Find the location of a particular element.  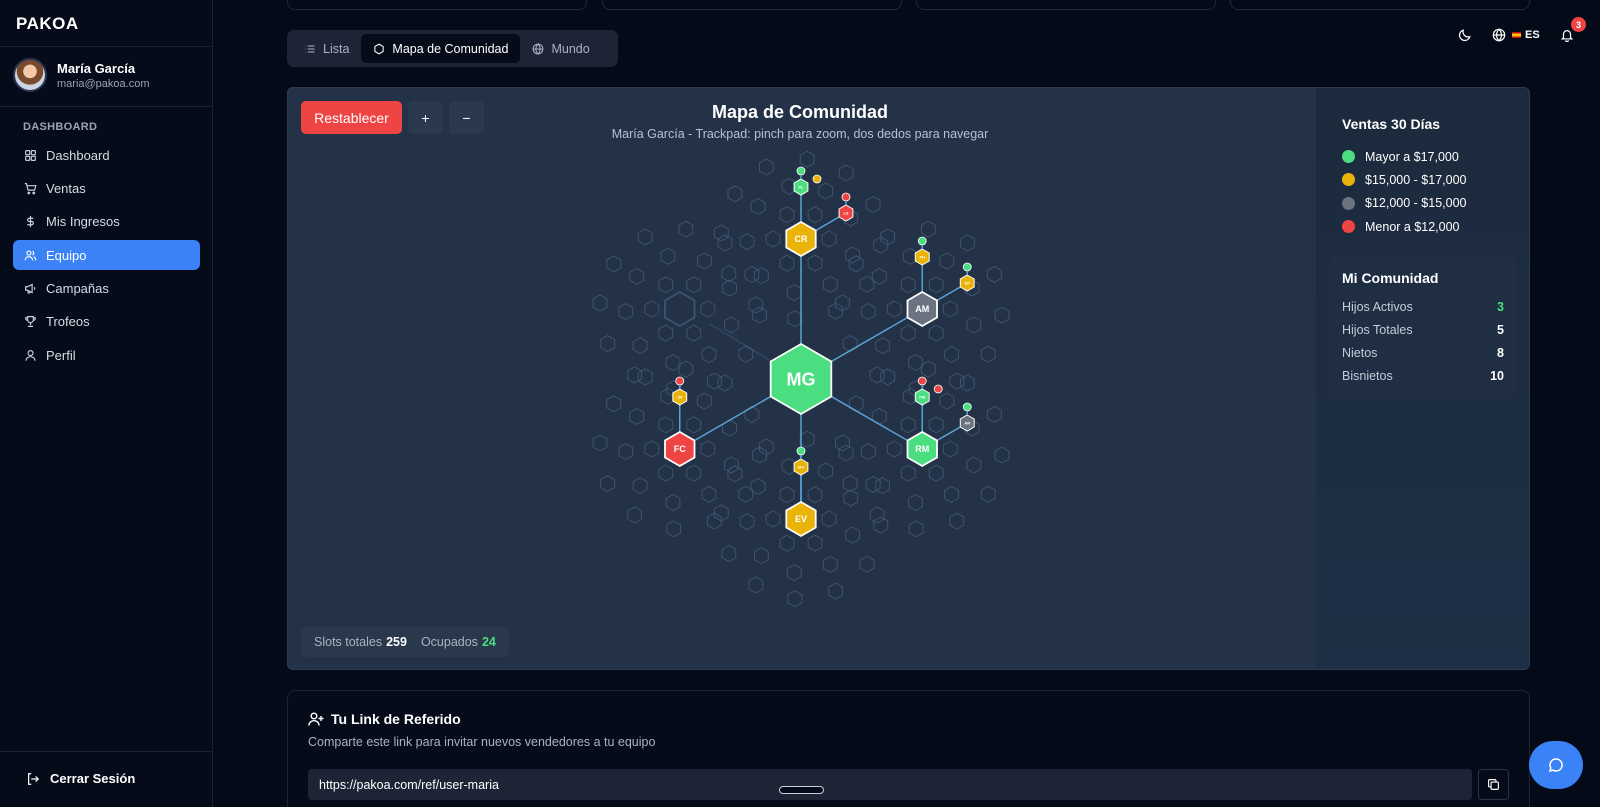

grandchild-node-label: PM is located at coordinates (922, 396).